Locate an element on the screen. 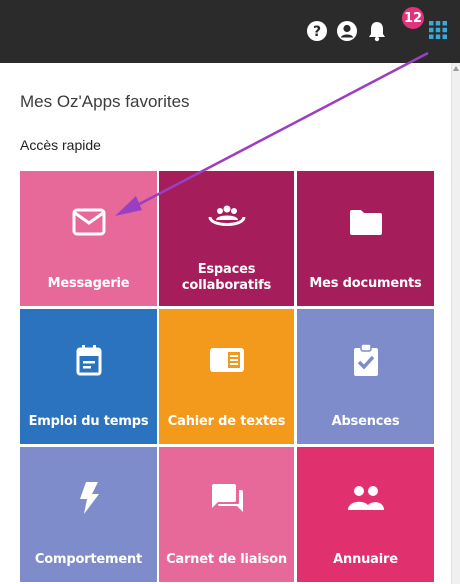 The height and width of the screenshot is (584, 460). notebook-icon is located at coordinates (226, 360).